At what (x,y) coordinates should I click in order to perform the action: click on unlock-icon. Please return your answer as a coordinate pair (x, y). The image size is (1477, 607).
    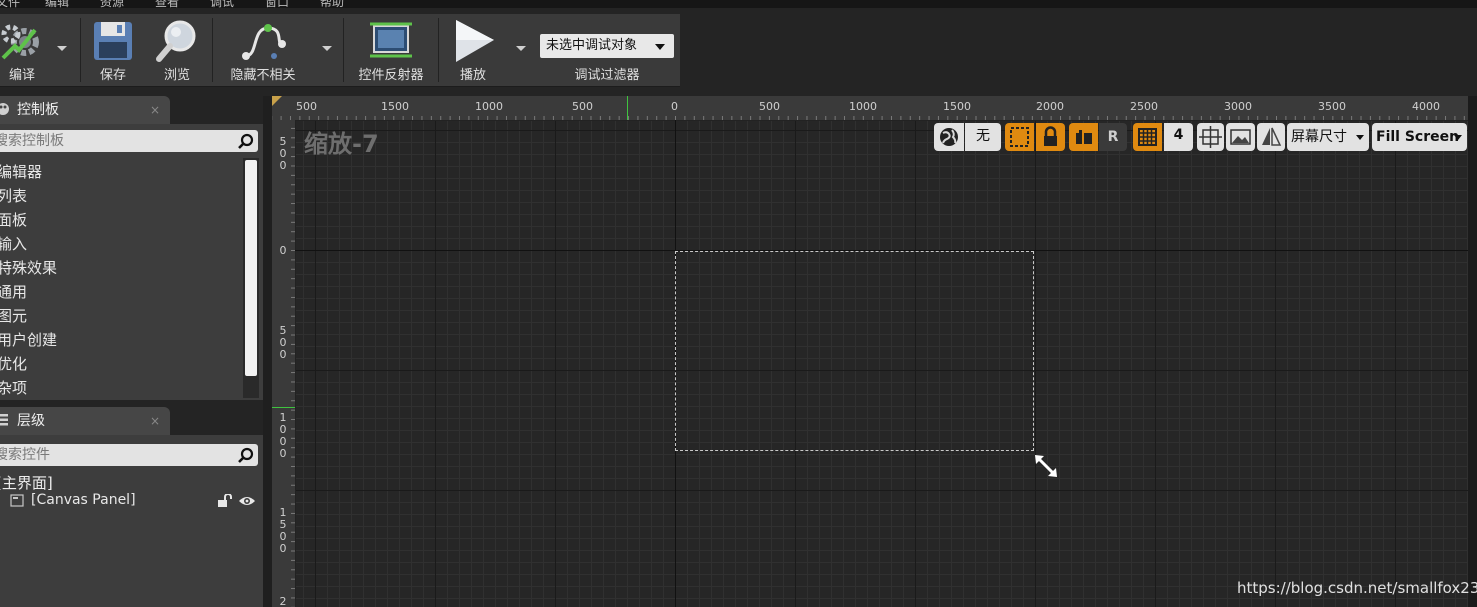
    Looking at the image, I should click on (225, 501).